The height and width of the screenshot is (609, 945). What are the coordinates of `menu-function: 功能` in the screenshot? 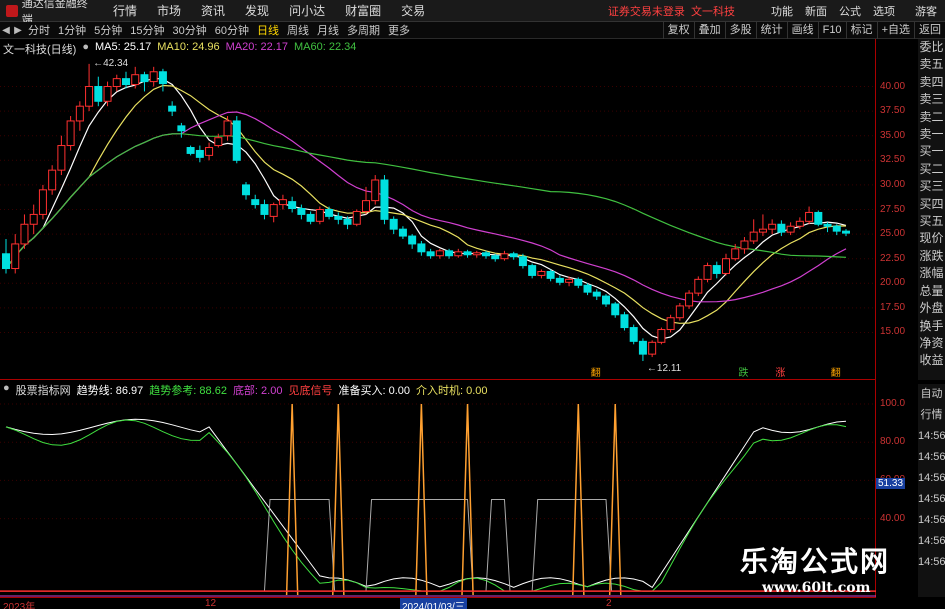 It's located at (782, 11).